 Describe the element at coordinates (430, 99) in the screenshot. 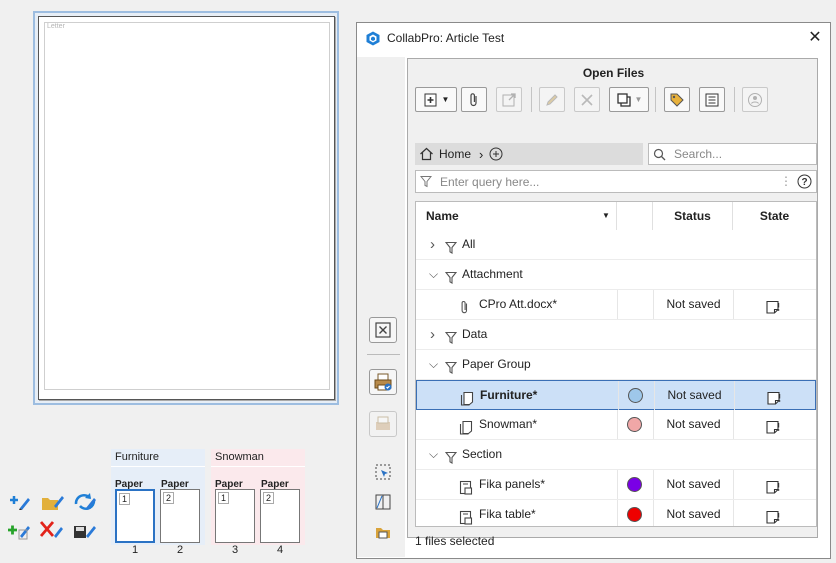

I see `new-document-icon` at that location.